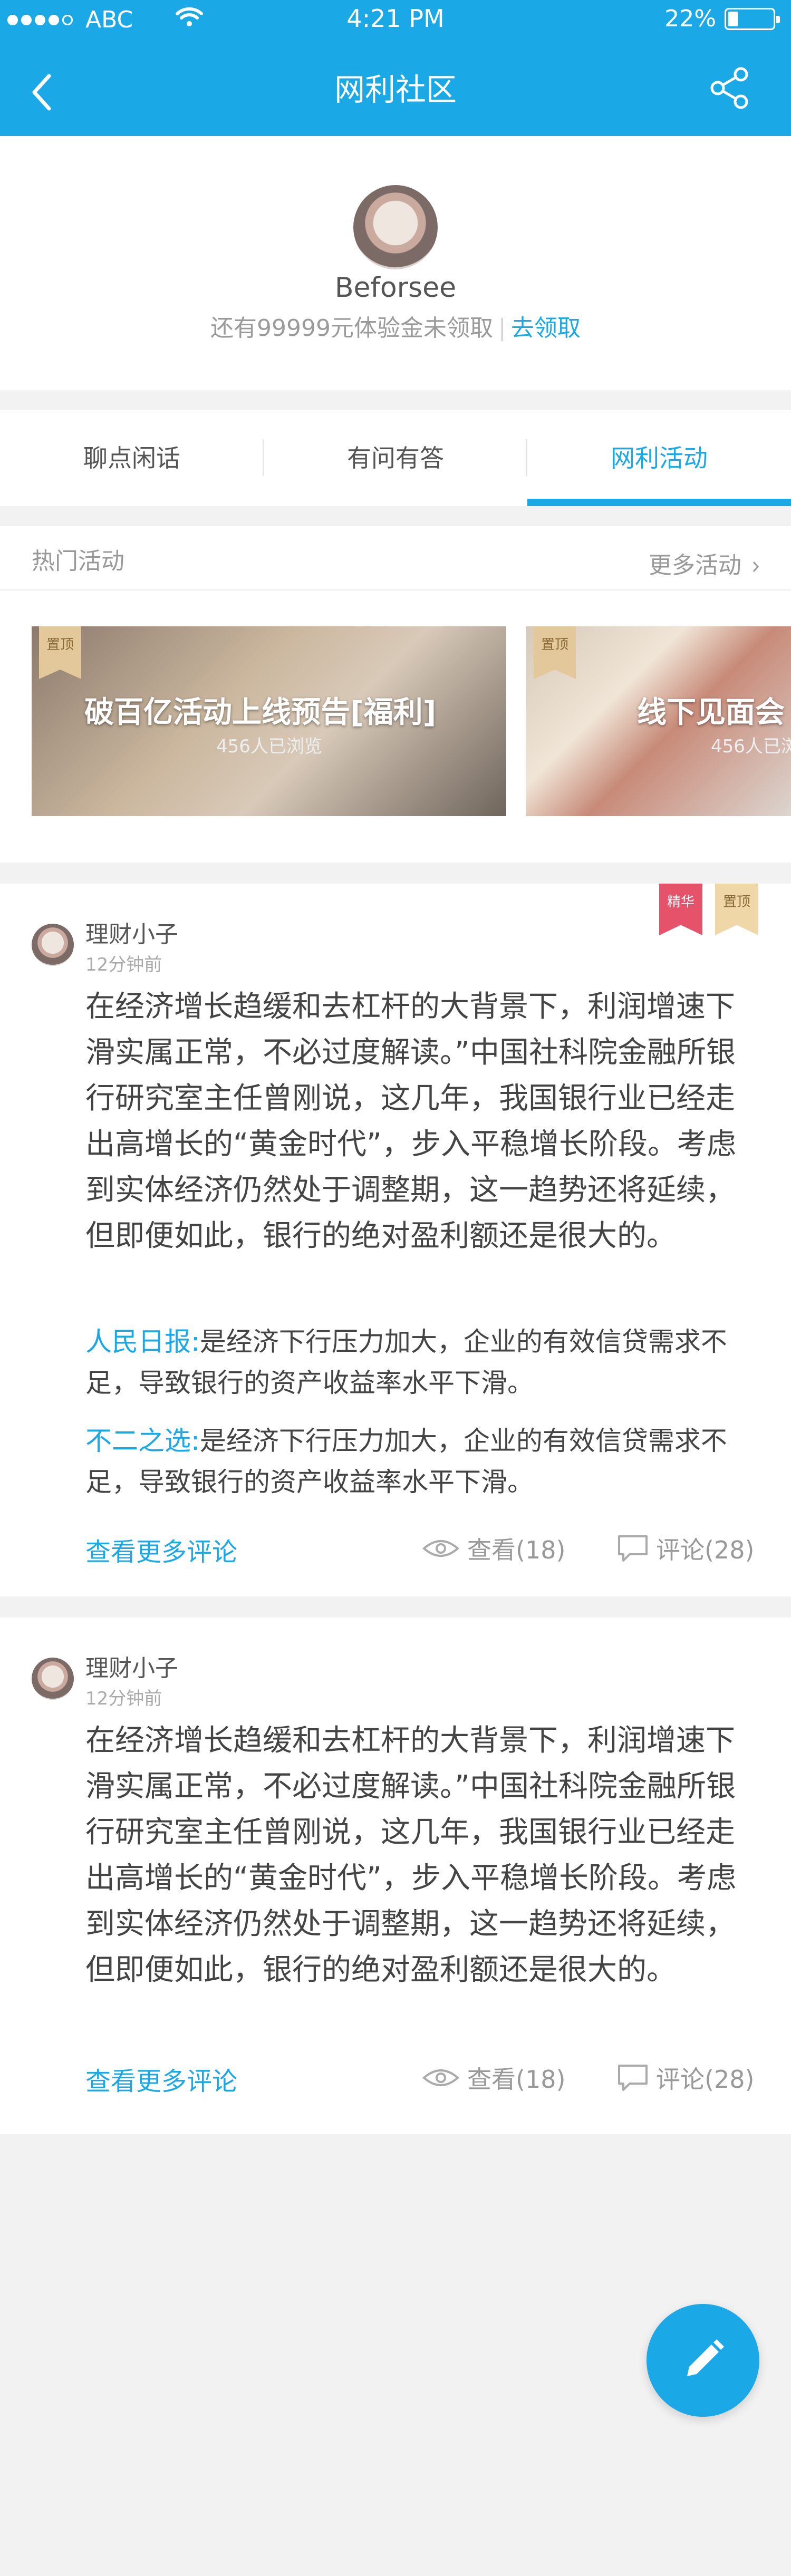  I want to click on tab-label: 网利活动, so click(659, 458).